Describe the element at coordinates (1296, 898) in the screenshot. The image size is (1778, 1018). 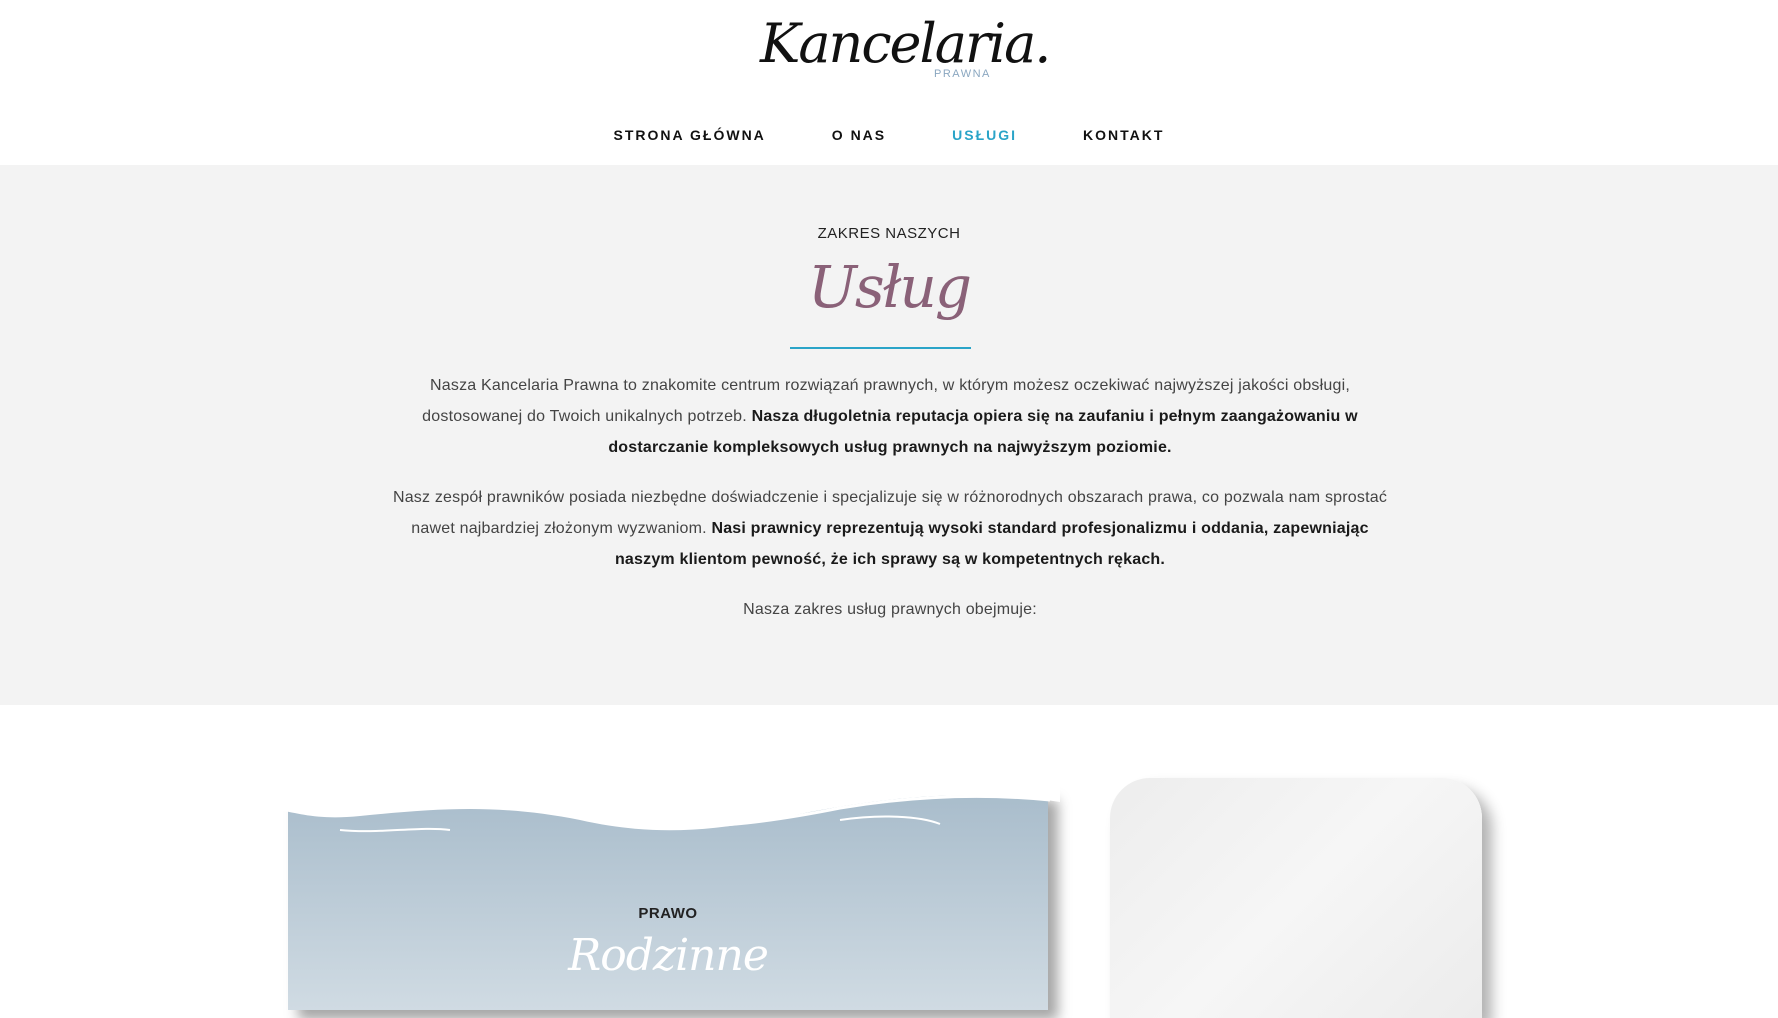
I see `service-card-placeholder` at that location.